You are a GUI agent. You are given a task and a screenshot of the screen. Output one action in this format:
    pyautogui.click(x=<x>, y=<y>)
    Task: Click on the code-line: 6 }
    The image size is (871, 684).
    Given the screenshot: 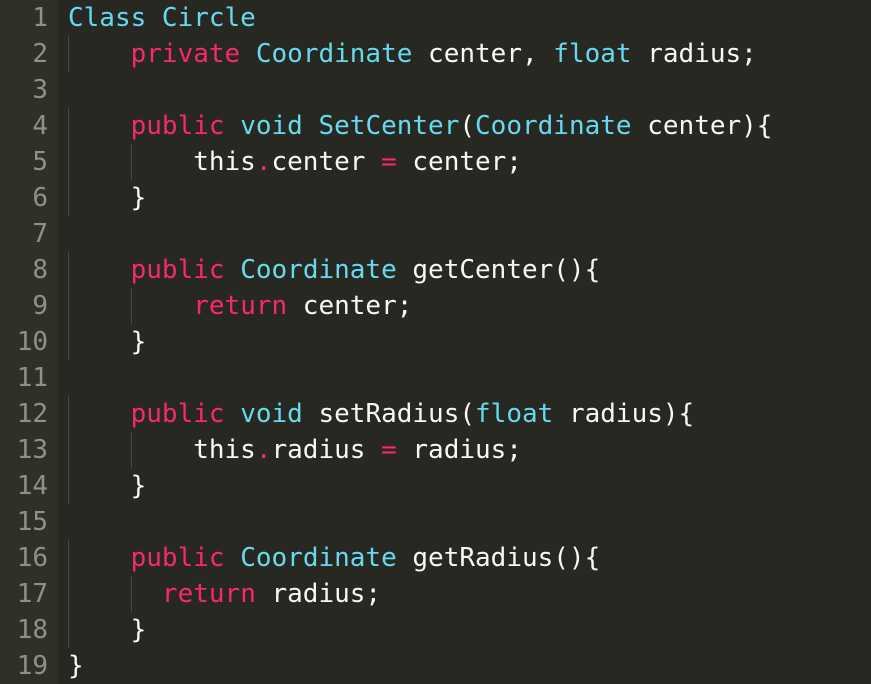 What is the action you would take?
    pyautogui.click(x=435, y=198)
    